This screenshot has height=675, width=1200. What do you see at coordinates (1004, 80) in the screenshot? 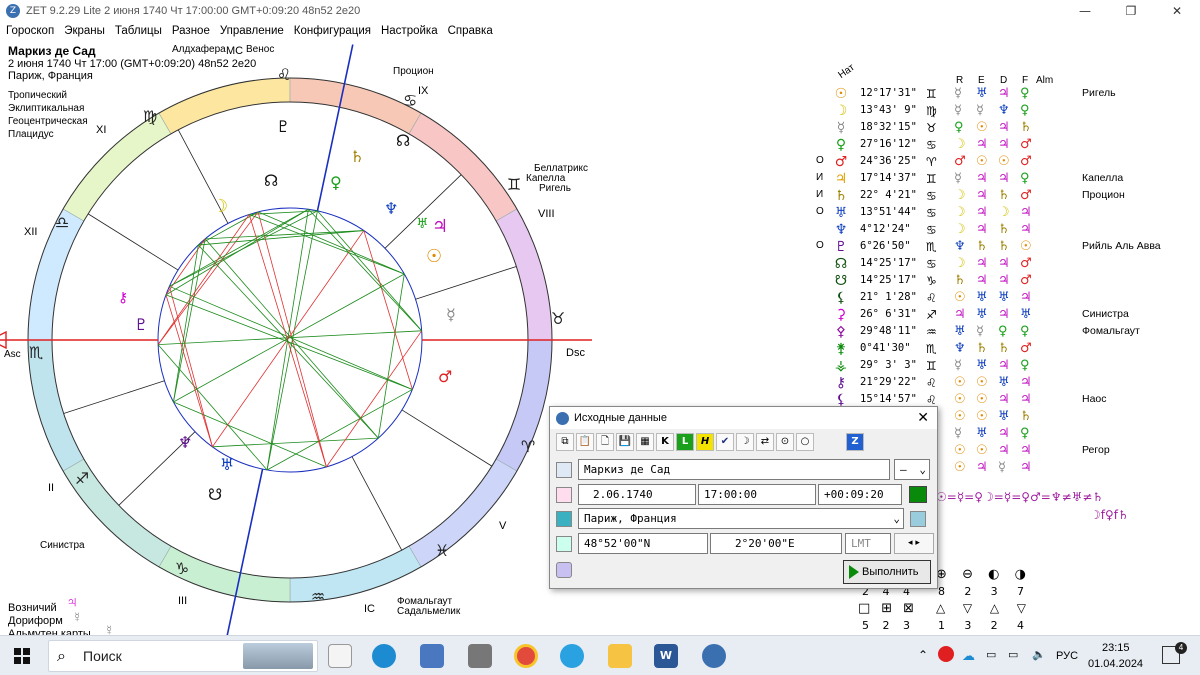
I see `table-header-d: D` at bounding box center [1004, 80].